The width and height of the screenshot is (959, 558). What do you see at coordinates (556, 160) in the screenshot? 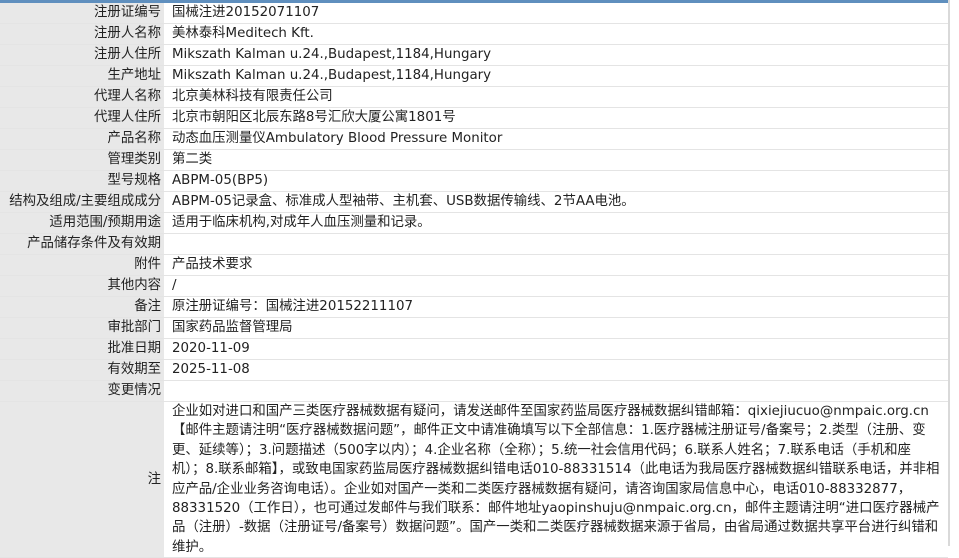
I see `value-management-class: 第二类` at bounding box center [556, 160].